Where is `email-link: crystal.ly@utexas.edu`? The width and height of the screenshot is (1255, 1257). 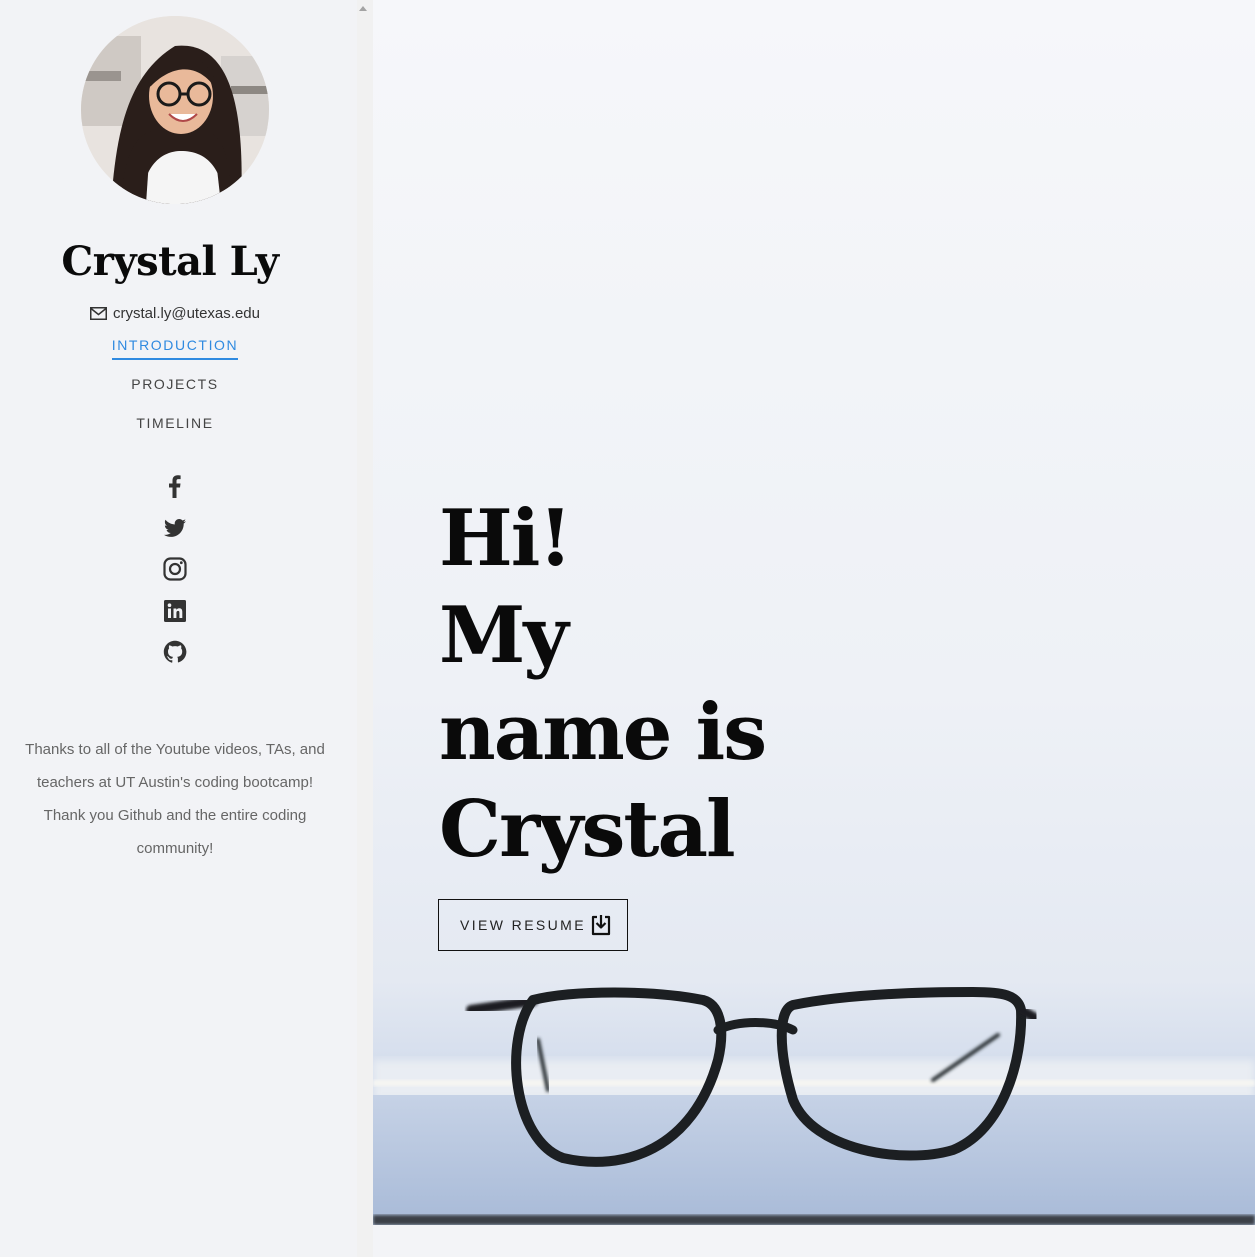 email-link: crystal.ly@utexas.edu is located at coordinates (186, 313).